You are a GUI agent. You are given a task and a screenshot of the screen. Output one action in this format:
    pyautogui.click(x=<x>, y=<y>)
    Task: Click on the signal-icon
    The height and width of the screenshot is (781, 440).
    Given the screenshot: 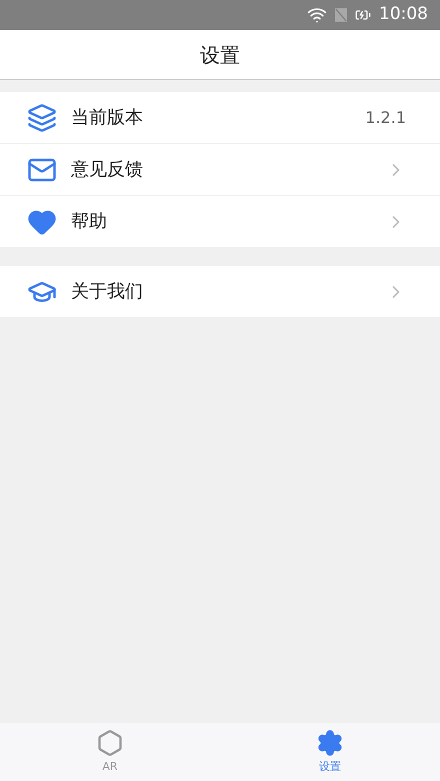 What is the action you would take?
    pyautogui.click(x=341, y=15)
    